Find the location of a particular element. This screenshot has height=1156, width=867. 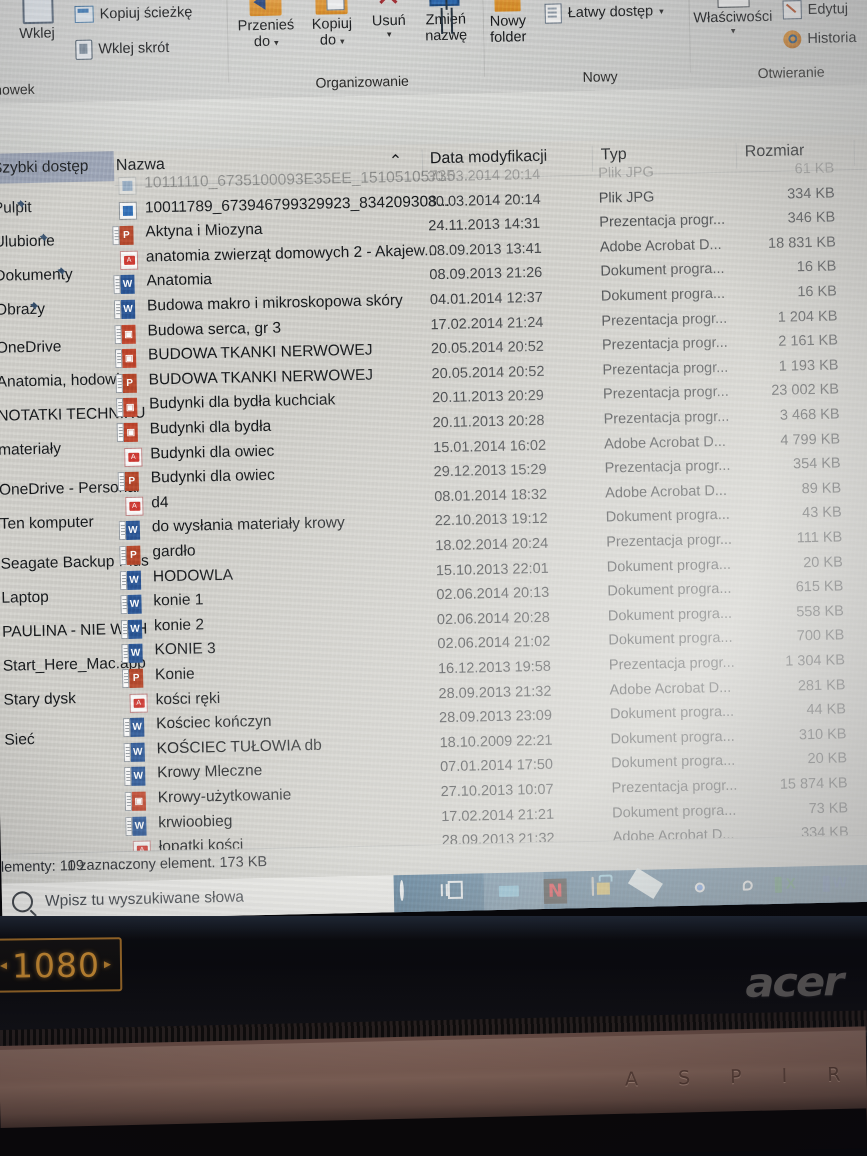

file-size: 4 799 KB is located at coordinates (810, 439).